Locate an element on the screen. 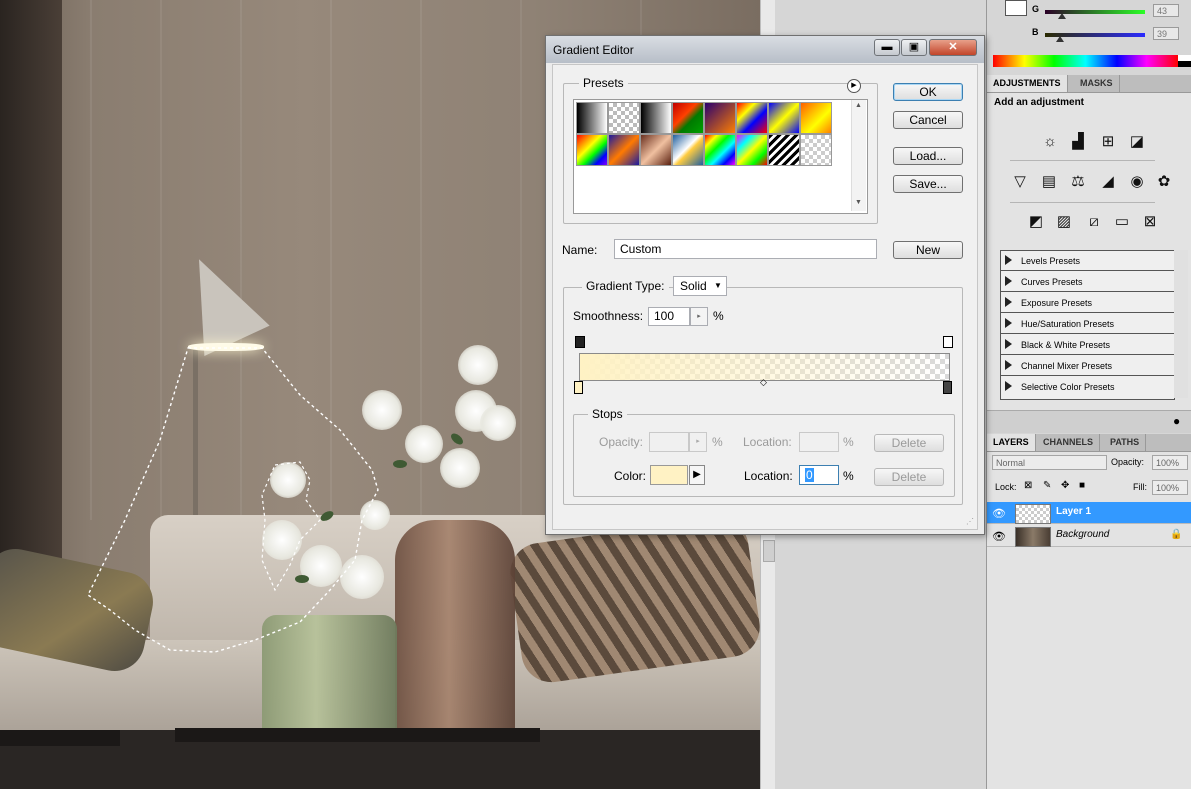  maximize-button: ▣ is located at coordinates (914, 47).